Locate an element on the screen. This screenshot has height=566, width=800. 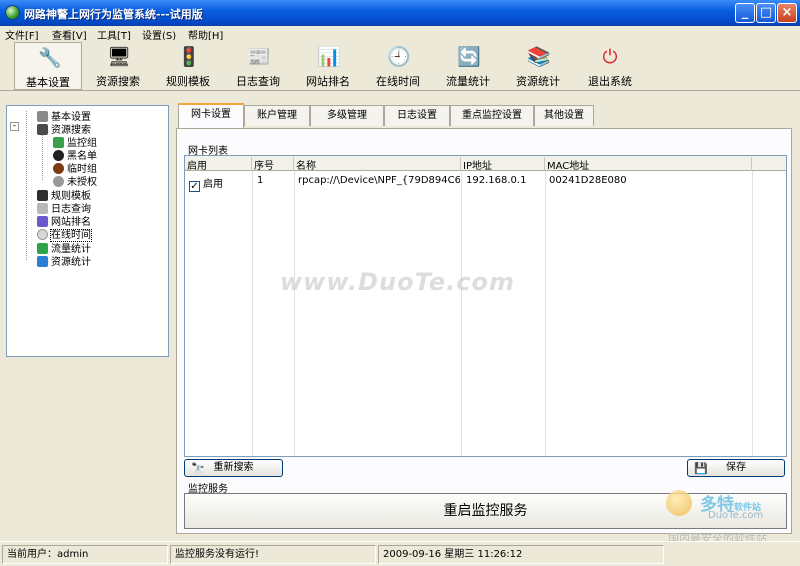
app-icon is located at coordinates (12, 12).